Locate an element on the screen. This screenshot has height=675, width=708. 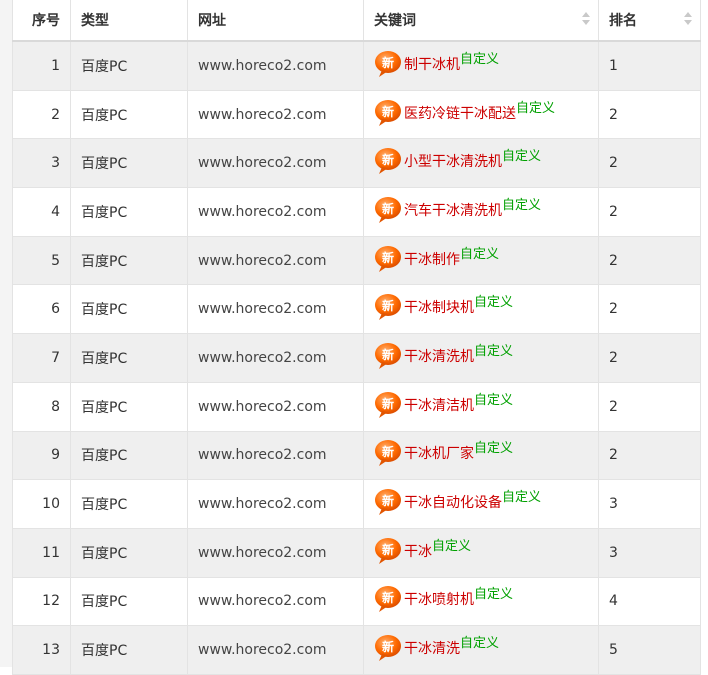
keyword-text: 汽车干冰清洗机 is located at coordinates (453, 210).